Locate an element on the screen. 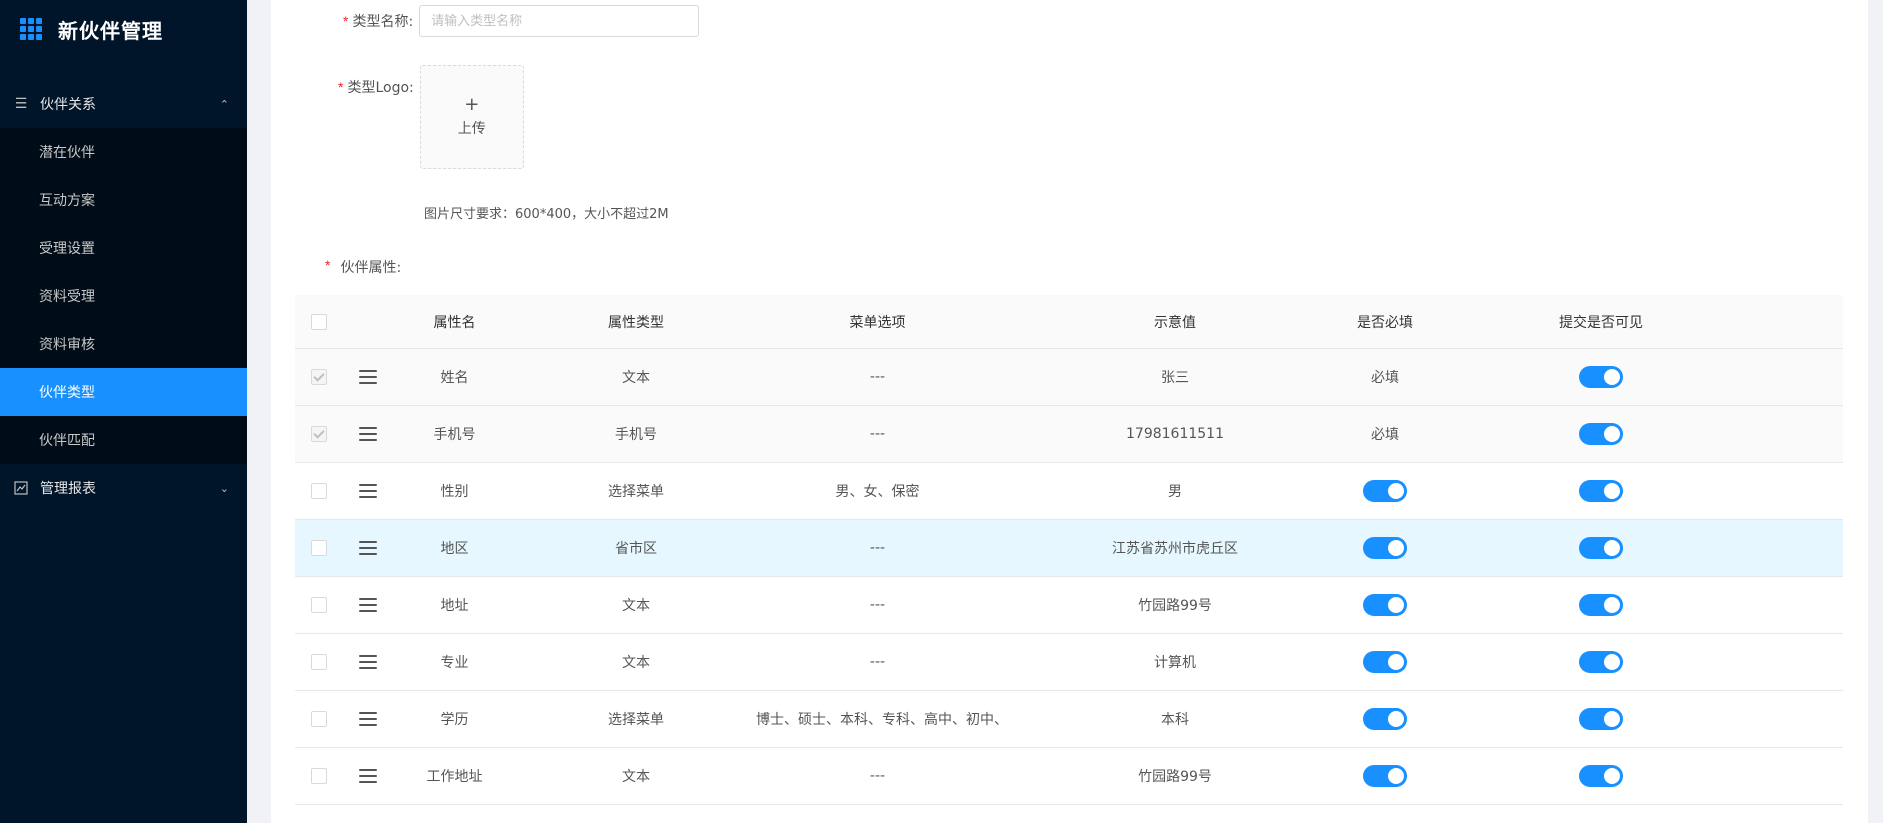 The height and width of the screenshot is (823, 1883). attr-name: 专业 is located at coordinates (454, 663).